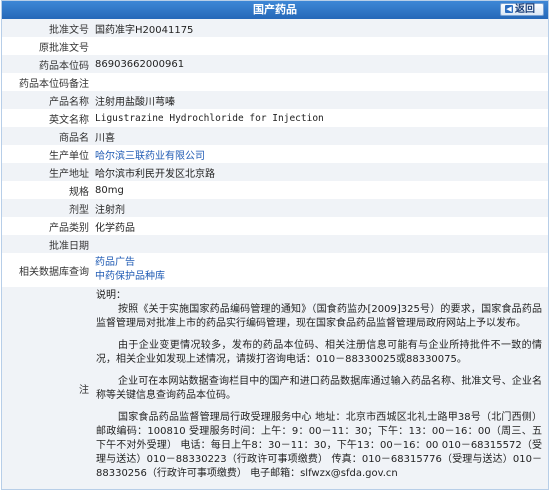 The image size is (550, 499). What do you see at coordinates (320, 64) in the screenshot?
I see `field-value: 86903662000961` at bounding box center [320, 64].